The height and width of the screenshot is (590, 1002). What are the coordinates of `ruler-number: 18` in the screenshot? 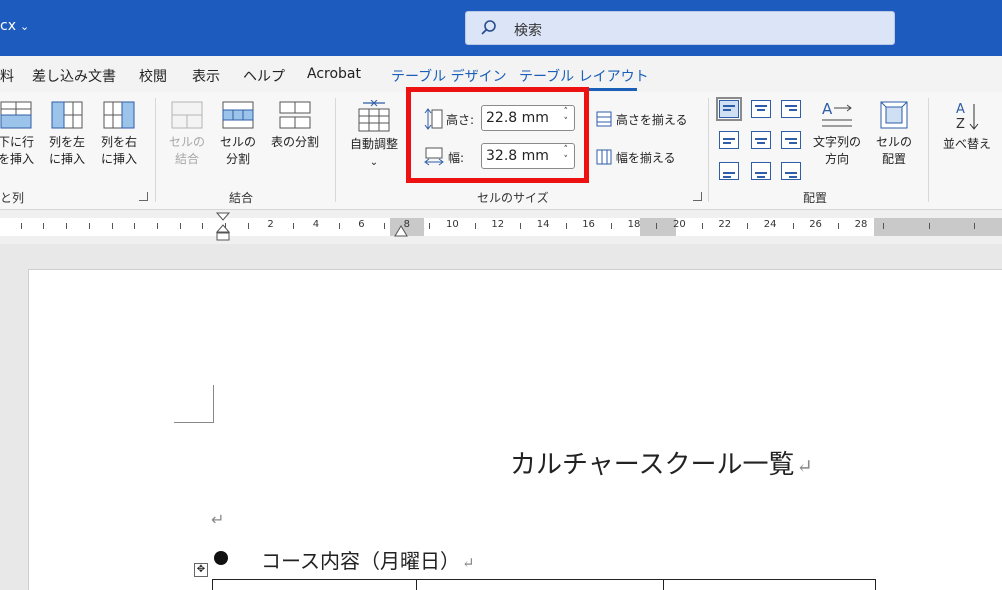 It's located at (634, 224).